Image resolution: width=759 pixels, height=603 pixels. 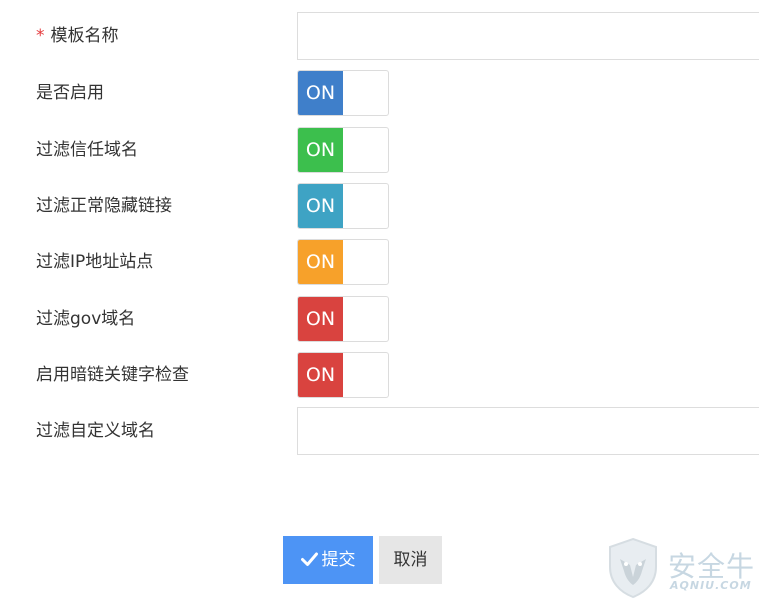 What do you see at coordinates (95, 431) in the screenshot?
I see `custom-domain-label: 过滤自定义域名` at bounding box center [95, 431].